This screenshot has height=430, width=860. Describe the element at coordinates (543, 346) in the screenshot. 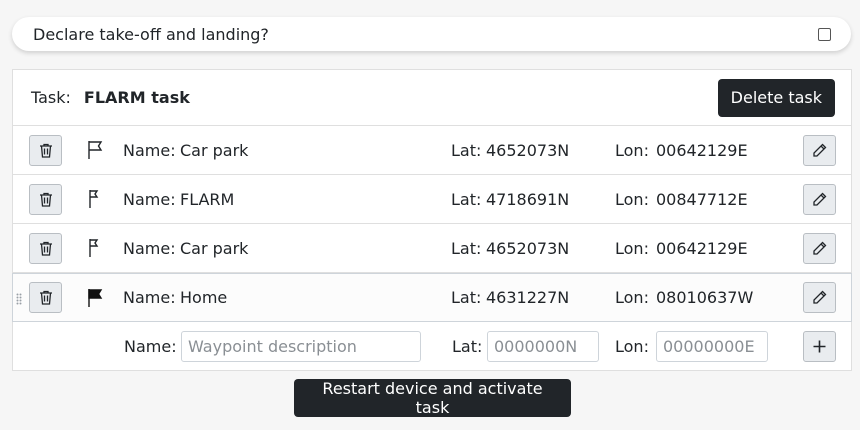

I see `latitude-input: 0000000N` at that location.